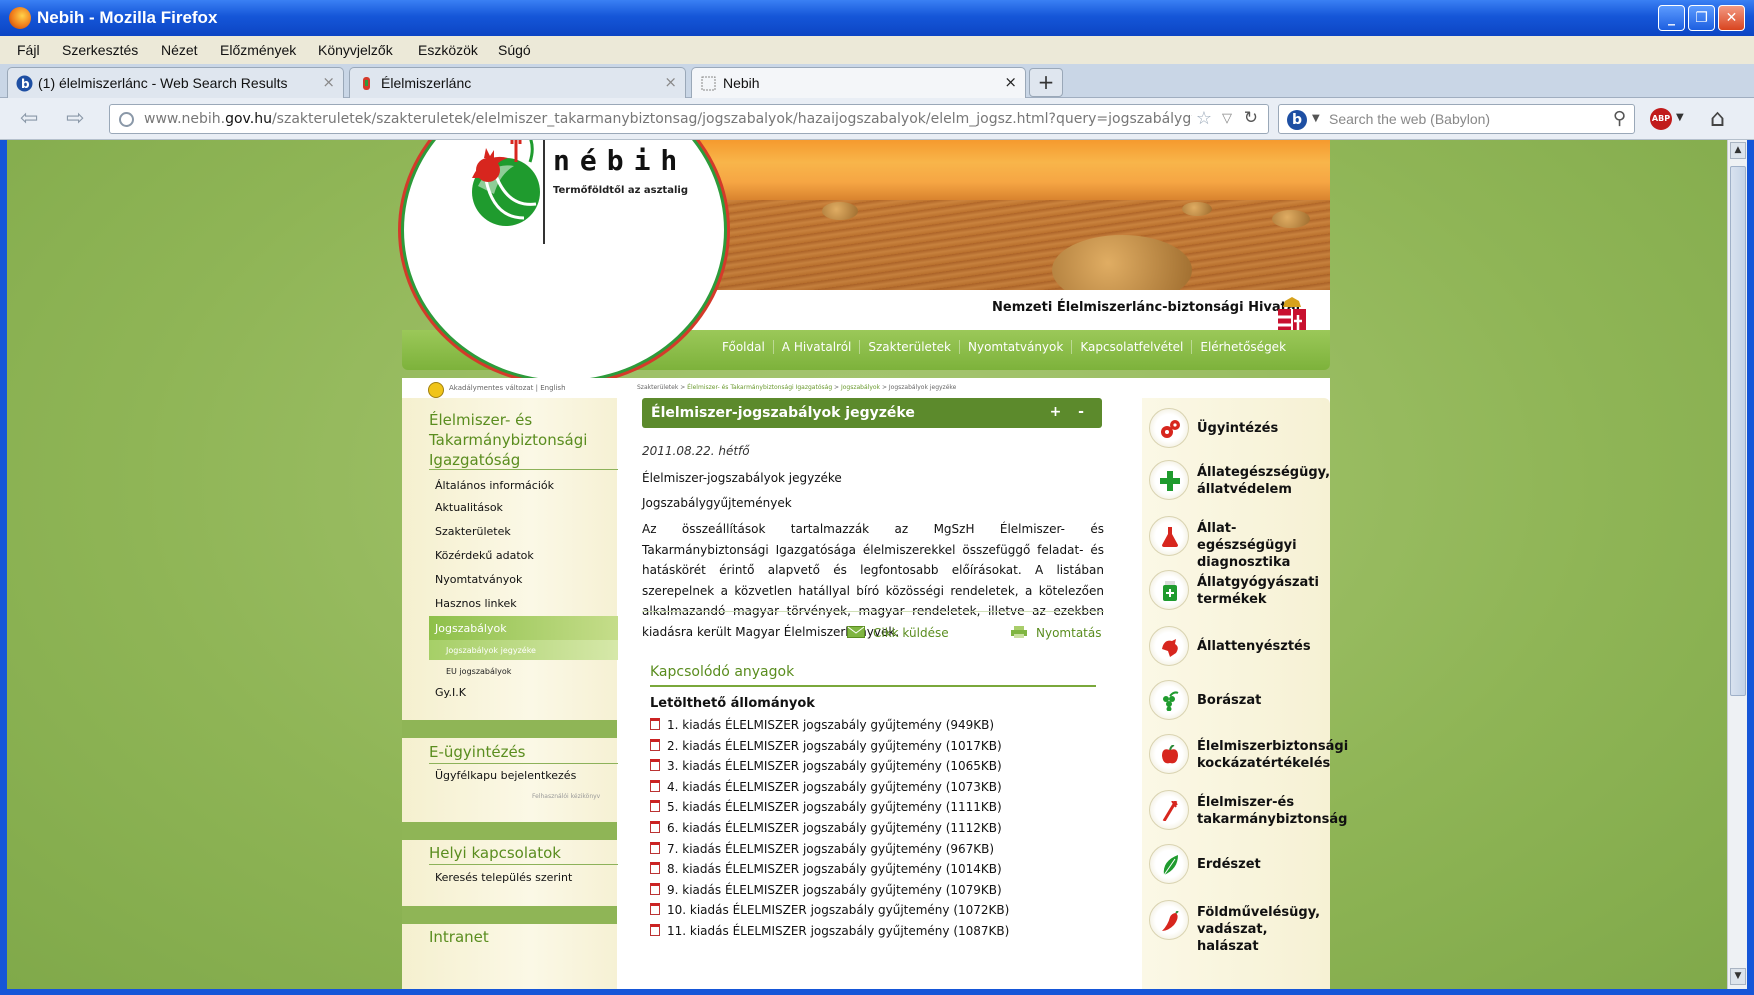  Describe the element at coordinates (1070, 412) in the screenshot. I see `font-size-controls: + -` at that location.